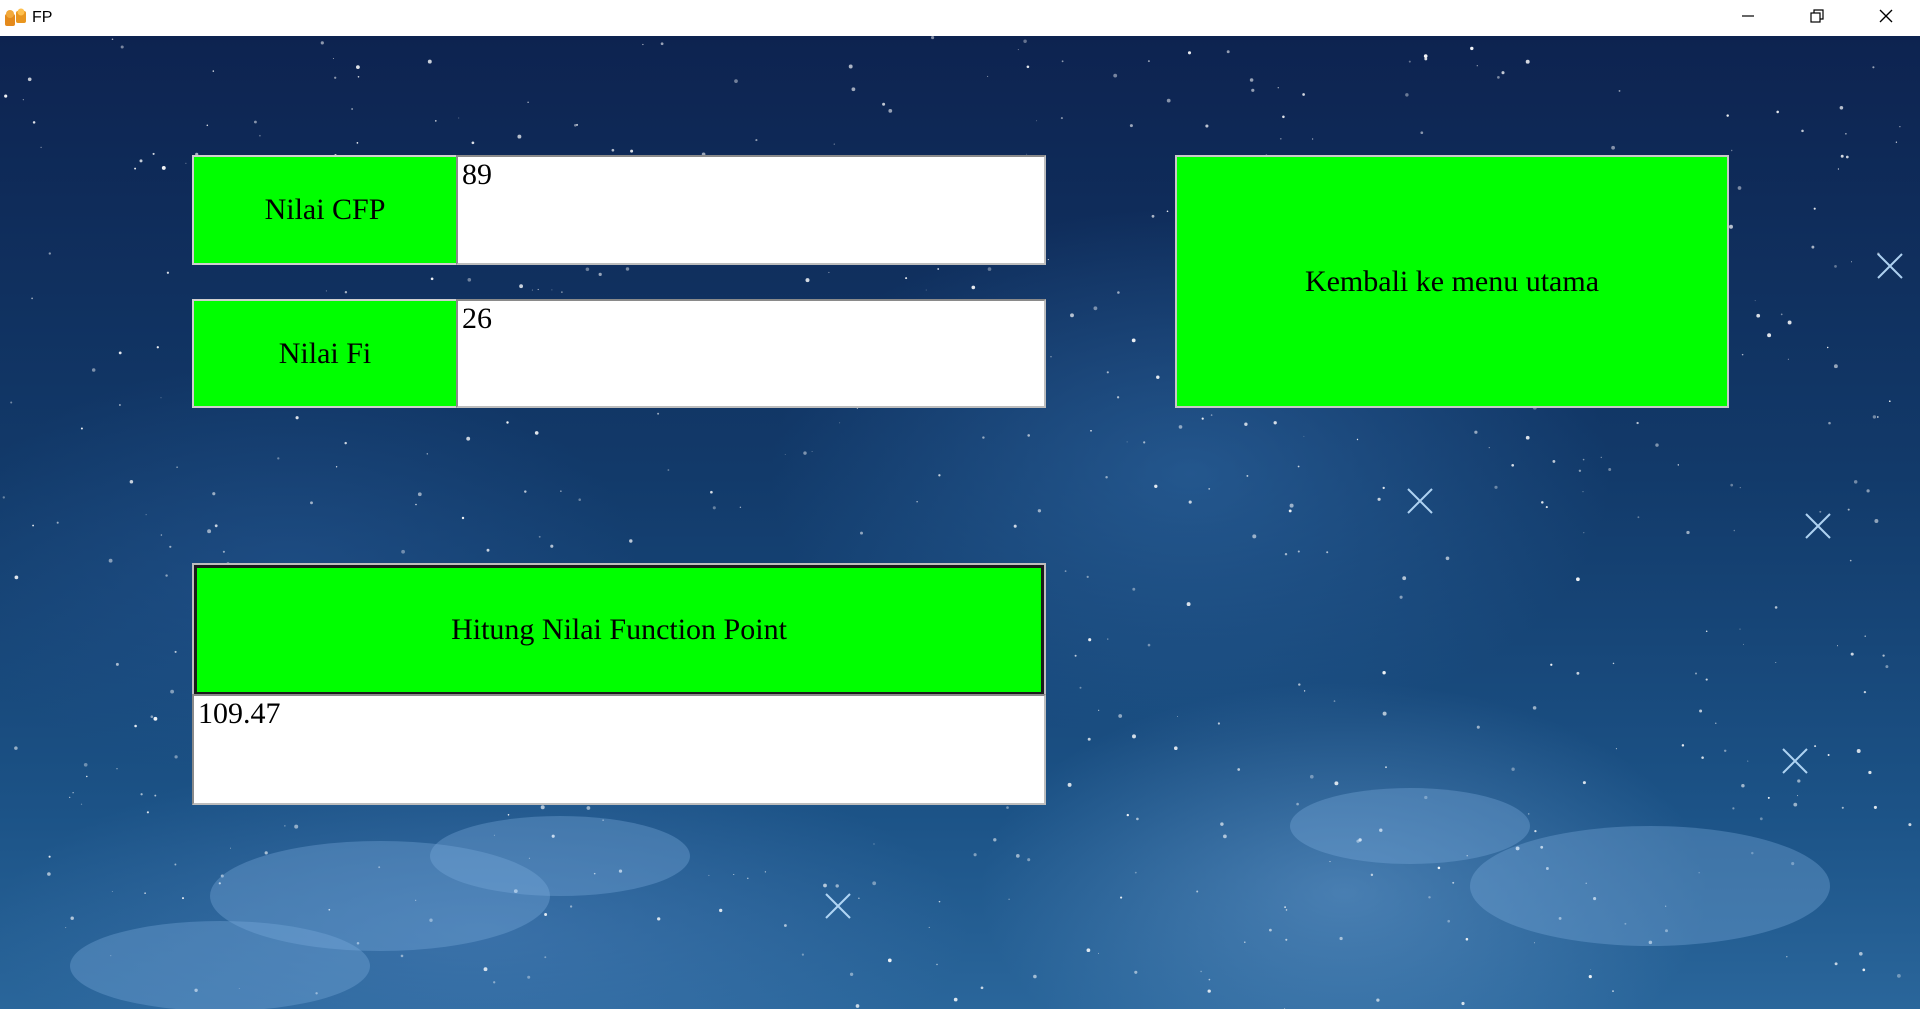  What do you see at coordinates (751, 353) in the screenshot?
I see `fi-input: 26` at bounding box center [751, 353].